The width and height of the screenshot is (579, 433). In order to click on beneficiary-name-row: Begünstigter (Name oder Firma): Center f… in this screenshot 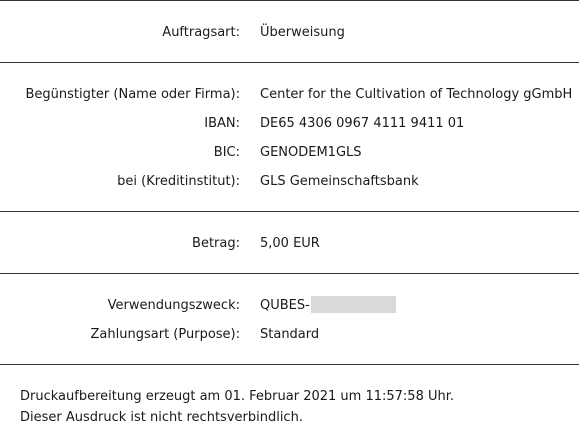, I will do `click(289, 95)`.